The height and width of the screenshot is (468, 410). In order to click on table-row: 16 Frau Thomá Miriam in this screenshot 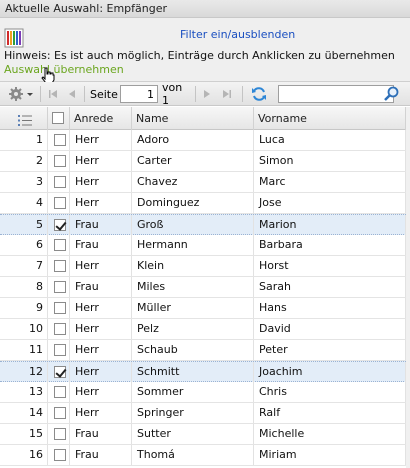, I will do `click(205, 455)`.